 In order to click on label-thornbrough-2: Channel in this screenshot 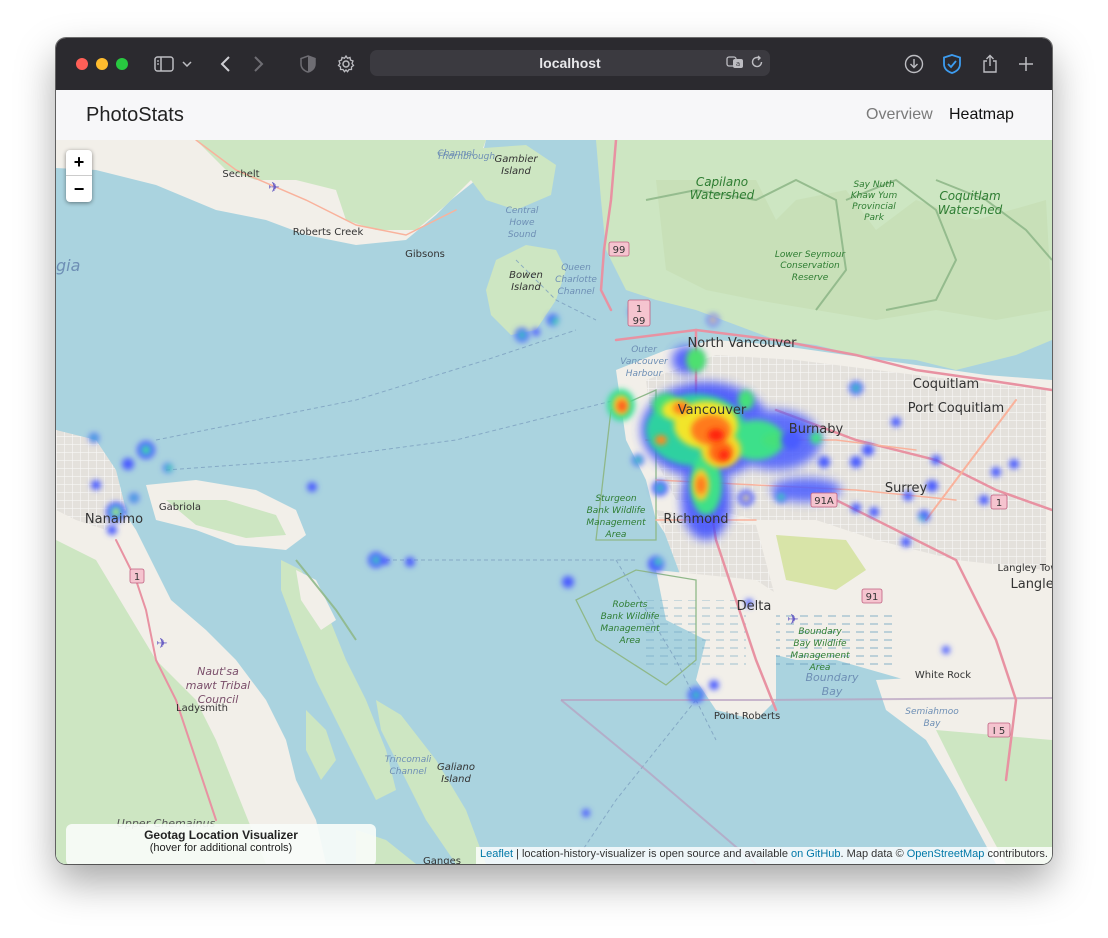, I will do `click(456, 154)`.